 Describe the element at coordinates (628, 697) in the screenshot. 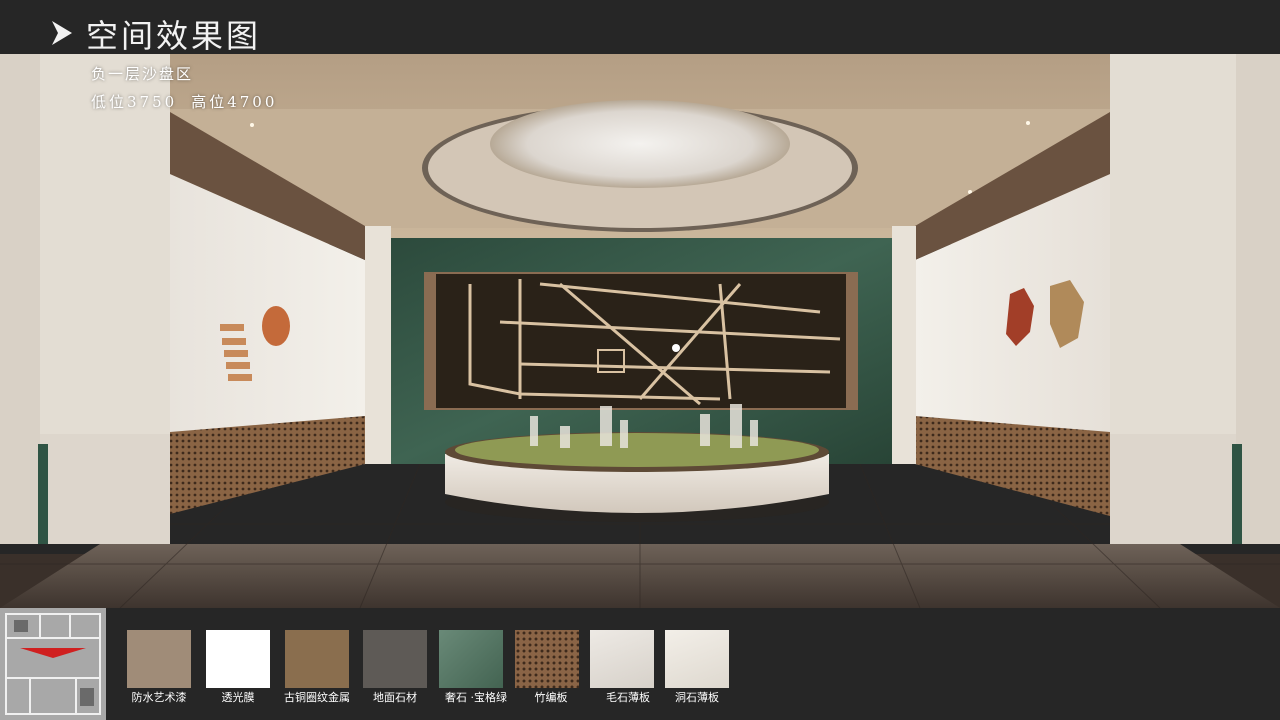

I see `swatch-label: 毛石薄板` at that location.